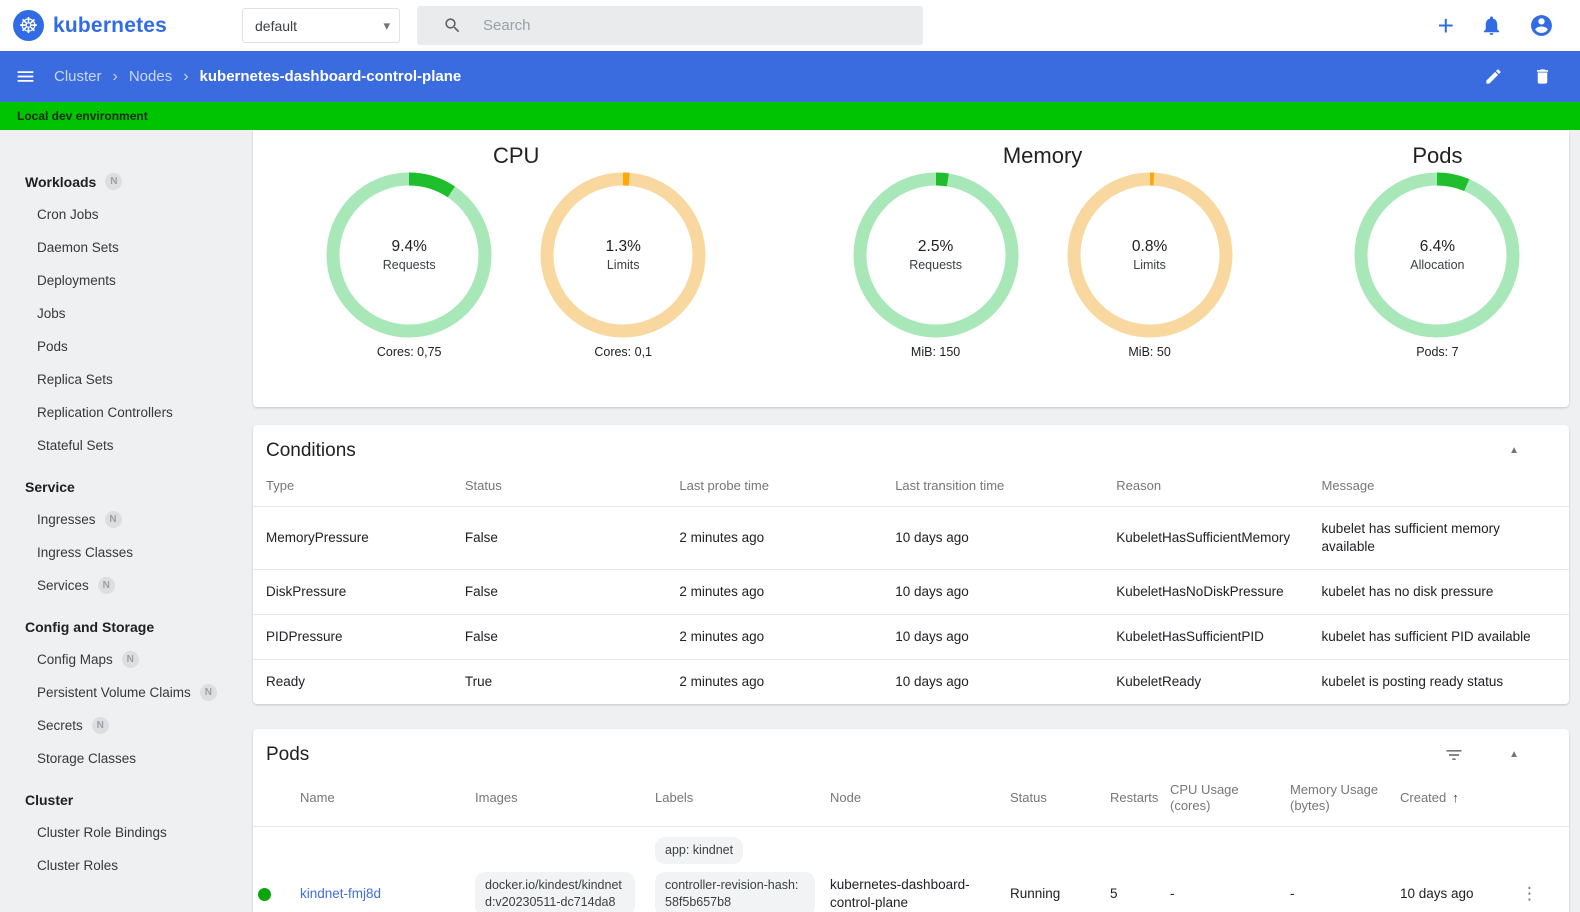 The width and height of the screenshot is (1580, 912). Describe the element at coordinates (1149, 246) in the screenshot. I see `gauge-value: 0.8%` at that location.